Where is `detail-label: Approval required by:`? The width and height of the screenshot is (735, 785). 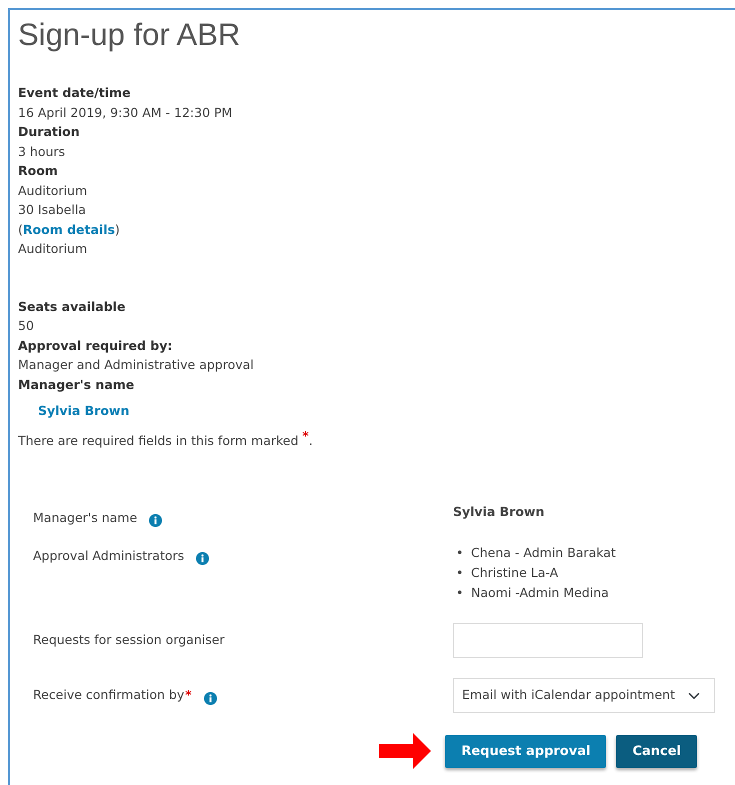 detail-label: Approval required by: is located at coordinates (96, 345).